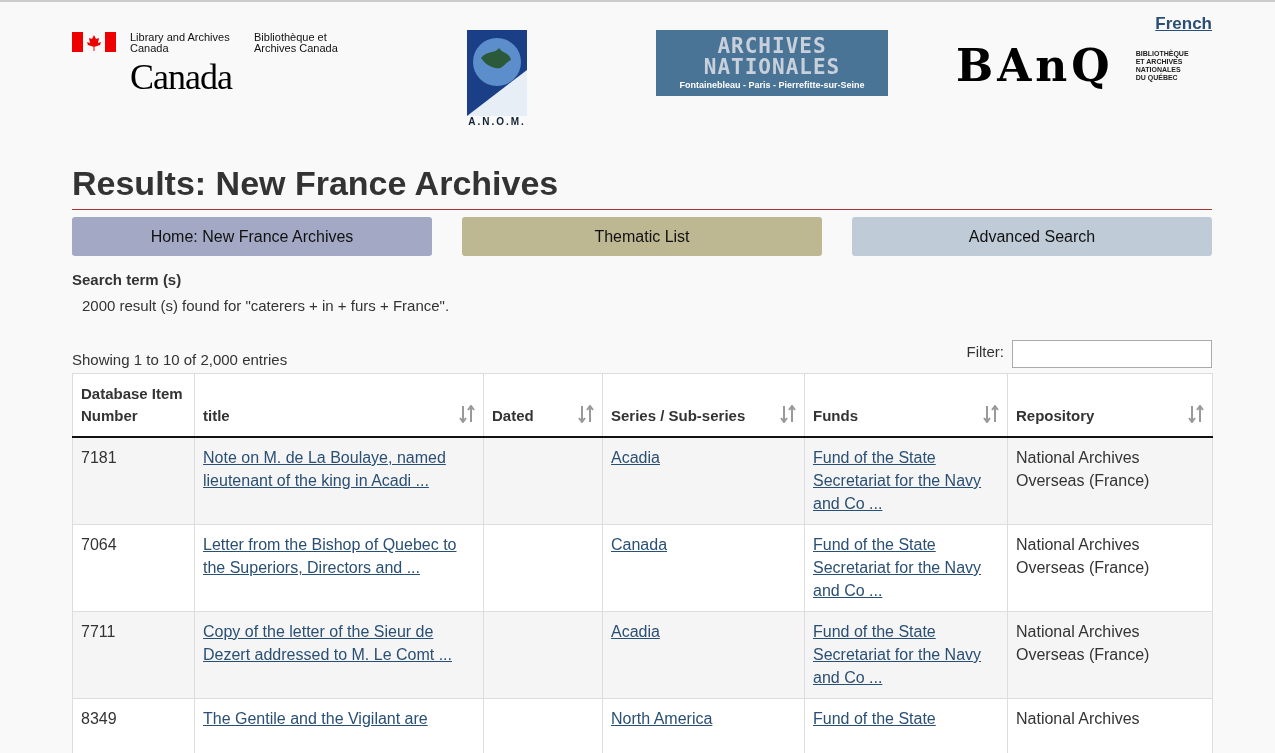 This screenshot has height=753, width=1275. What do you see at coordinates (906, 405) in the screenshot?
I see `column-header: Funds` at bounding box center [906, 405].